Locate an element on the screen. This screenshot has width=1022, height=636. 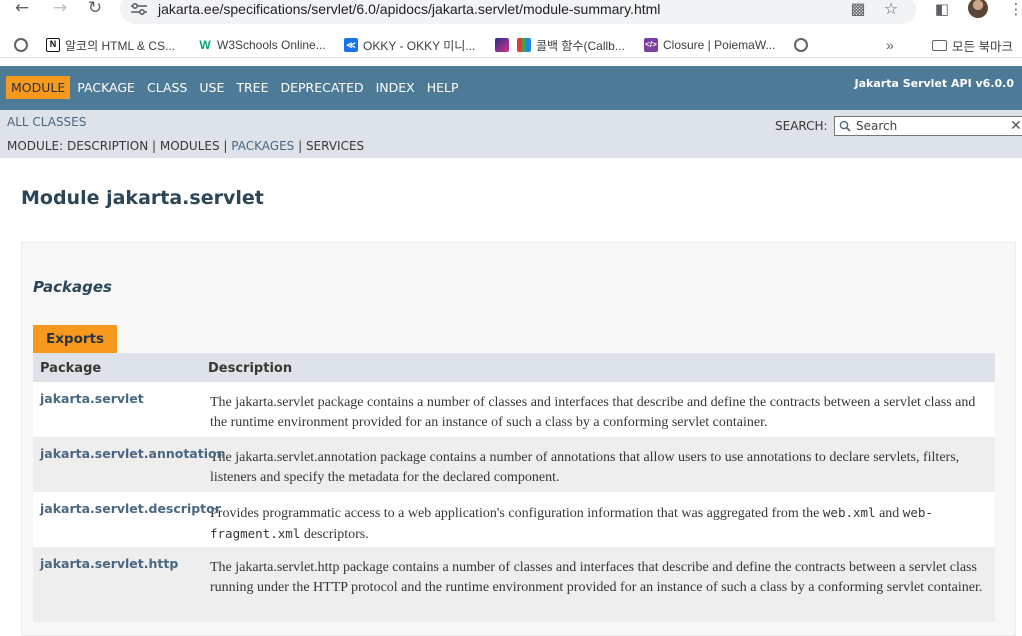
exports-caption: Exports is located at coordinates (75, 339).